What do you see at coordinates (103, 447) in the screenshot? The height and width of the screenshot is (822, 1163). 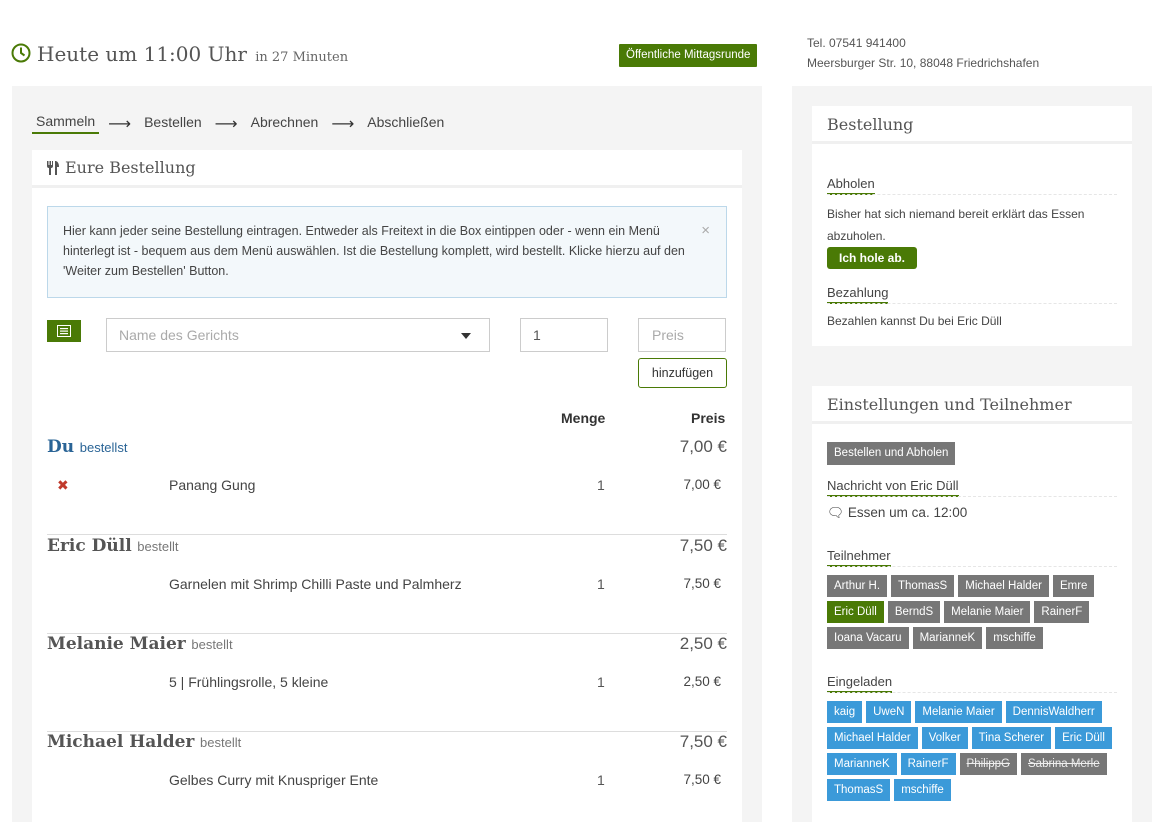 I see `order-verb: bestellst` at bounding box center [103, 447].